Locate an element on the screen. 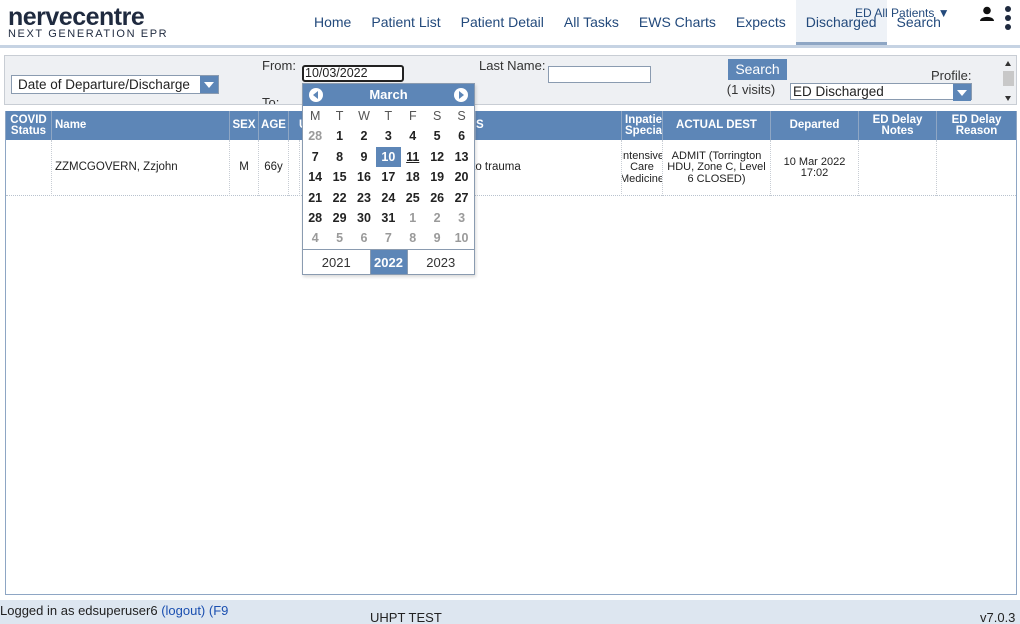 The width and height of the screenshot is (1020, 624). nav-all-tasks: All Tasks is located at coordinates (591, 22).